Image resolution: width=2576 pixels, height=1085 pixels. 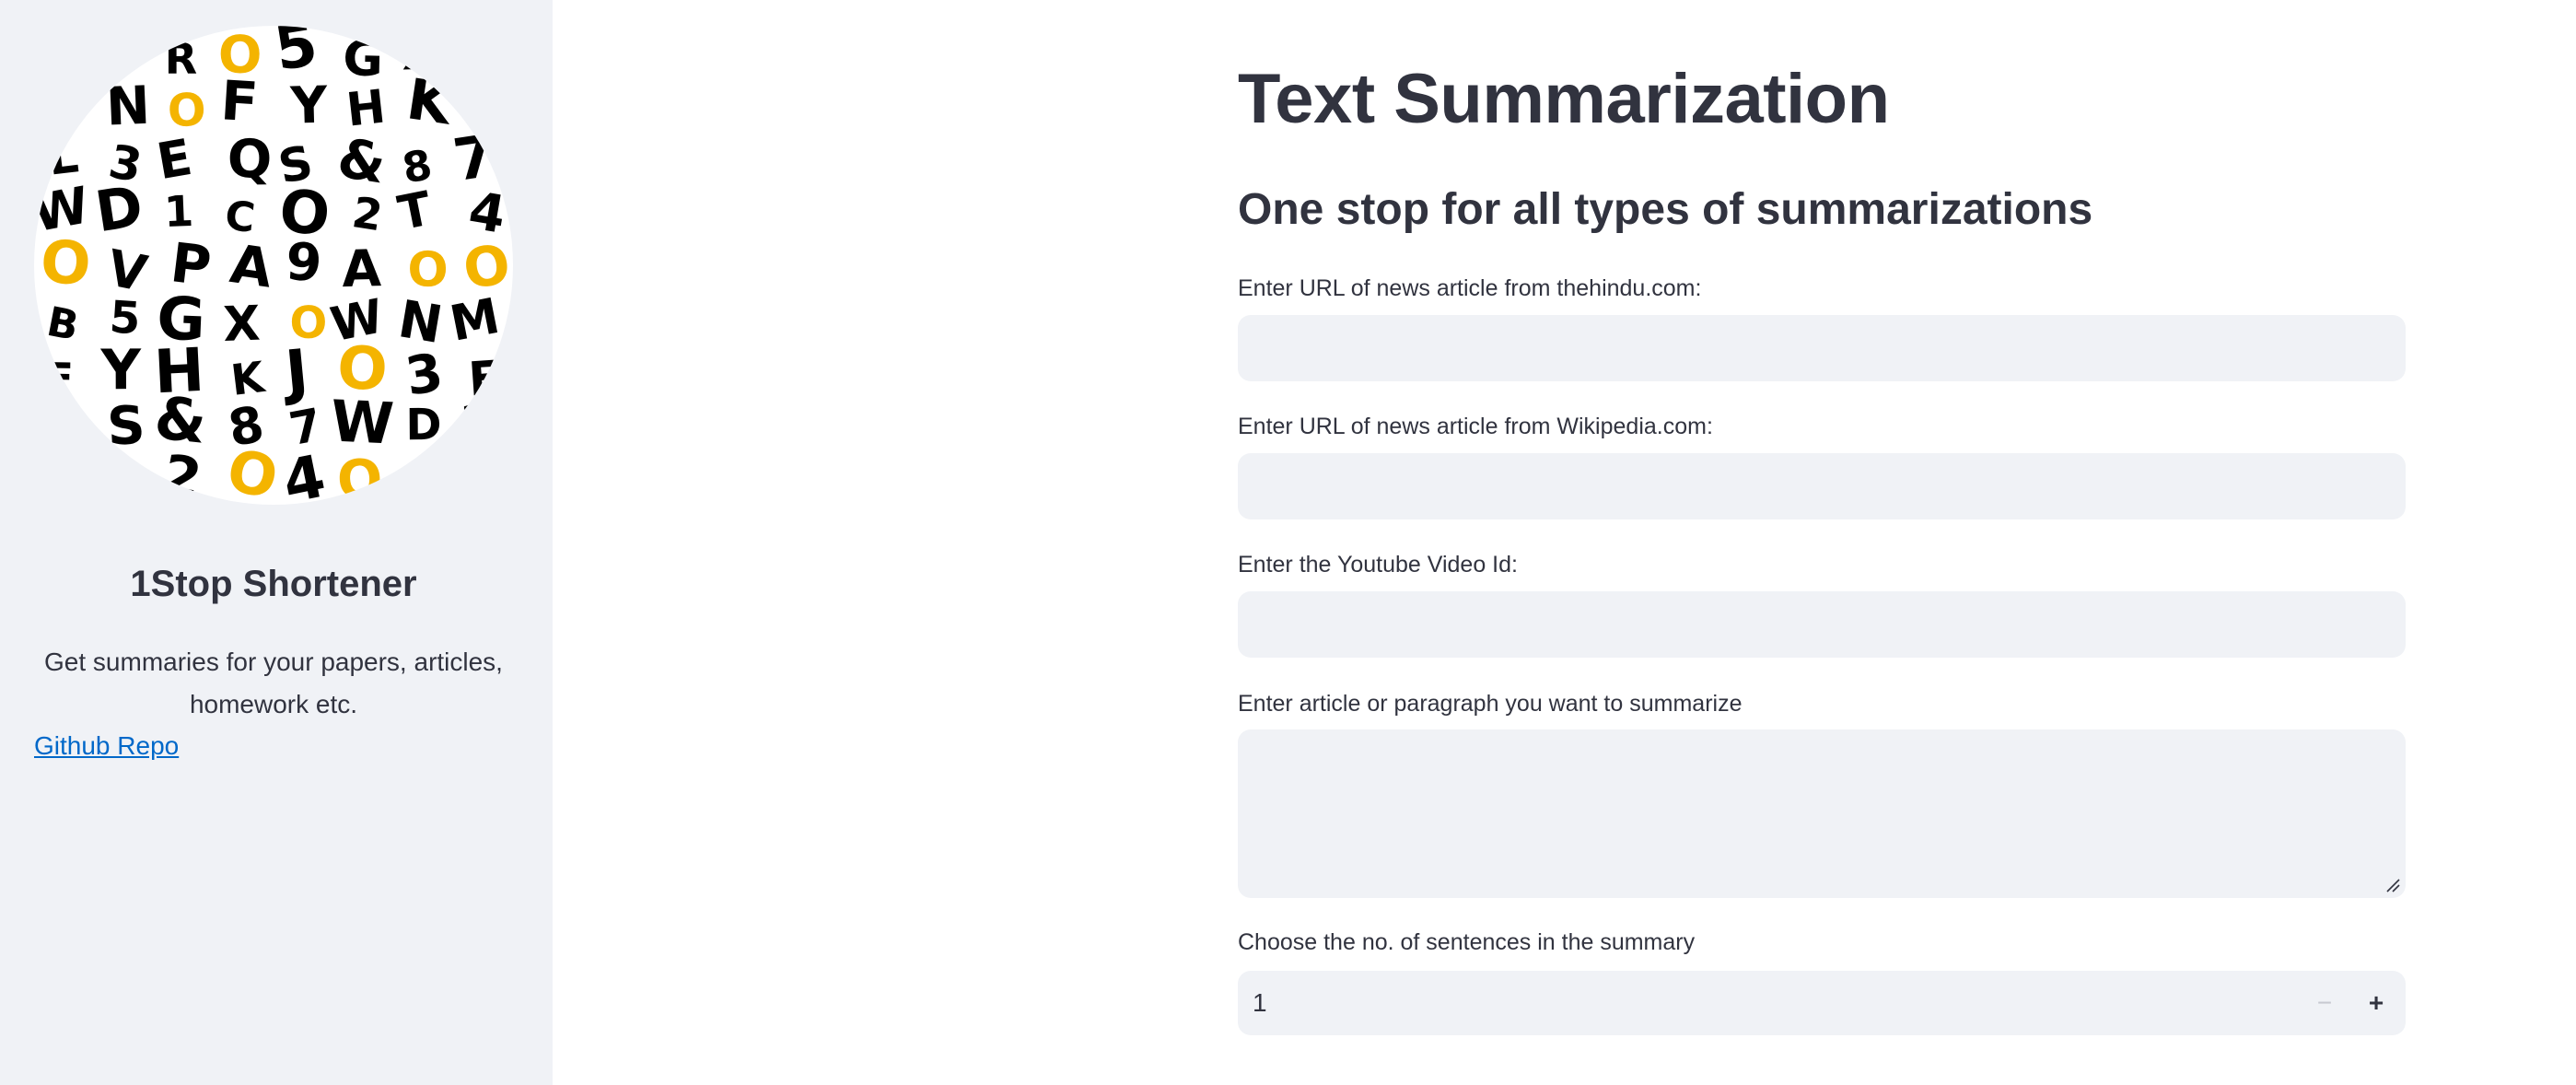 I want to click on logo-letter-glyph: U, so click(x=124, y=53).